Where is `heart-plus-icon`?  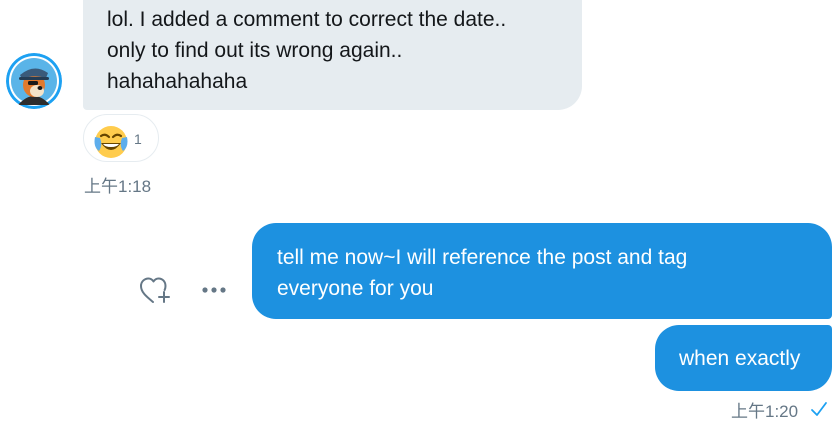
heart-plus-icon is located at coordinates (156, 291).